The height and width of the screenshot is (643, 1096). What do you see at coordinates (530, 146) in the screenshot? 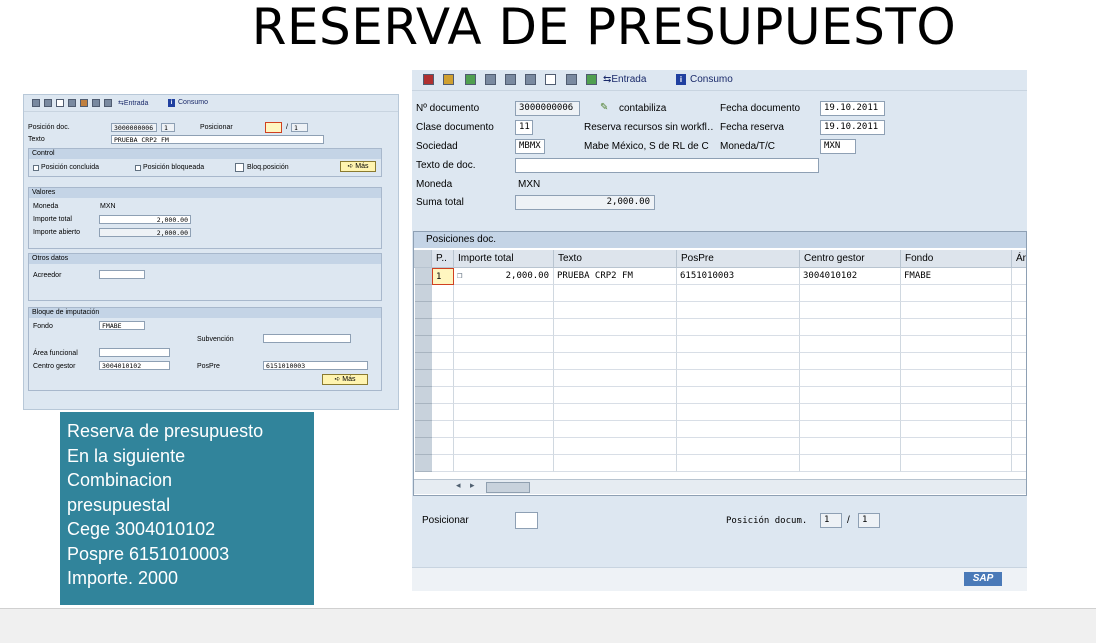
I see `sociedad-field: MBMX` at bounding box center [530, 146].